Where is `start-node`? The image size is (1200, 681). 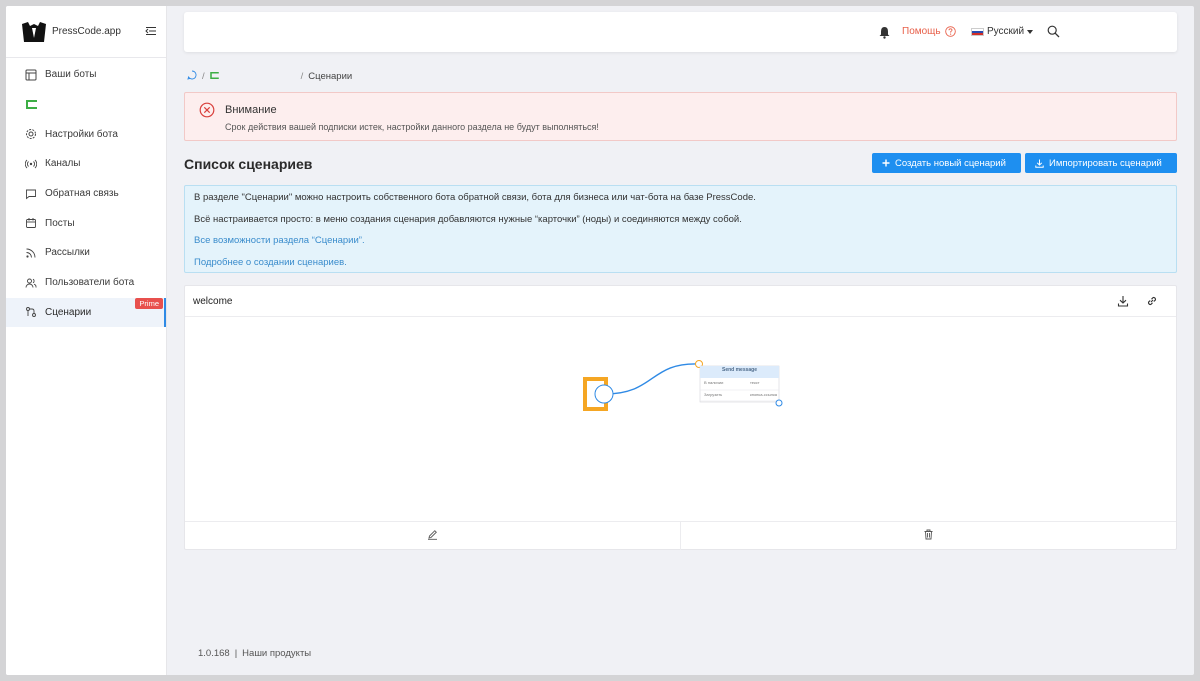 start-node is located at coordinates (598, 394).